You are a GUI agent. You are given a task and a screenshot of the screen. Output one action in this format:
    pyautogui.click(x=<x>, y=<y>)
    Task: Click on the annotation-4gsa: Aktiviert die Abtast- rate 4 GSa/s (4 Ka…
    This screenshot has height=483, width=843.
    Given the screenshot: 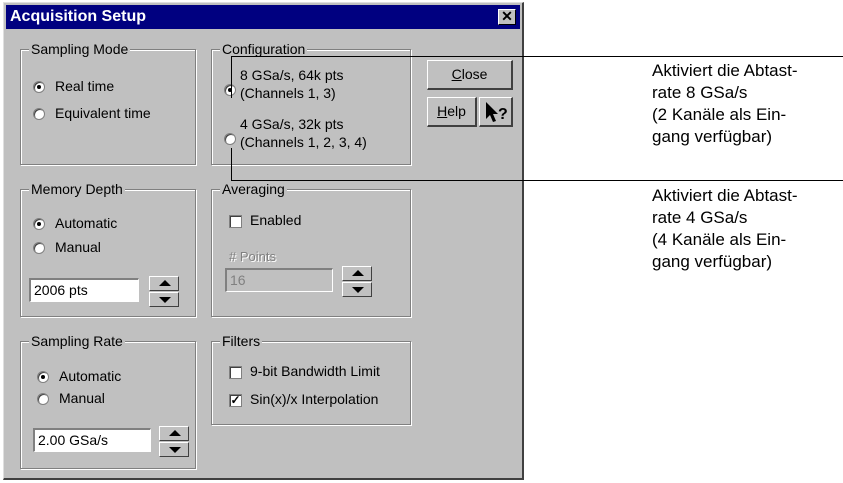 What is the action you would take?
    pyautogui.click(x=725, y=229)
    